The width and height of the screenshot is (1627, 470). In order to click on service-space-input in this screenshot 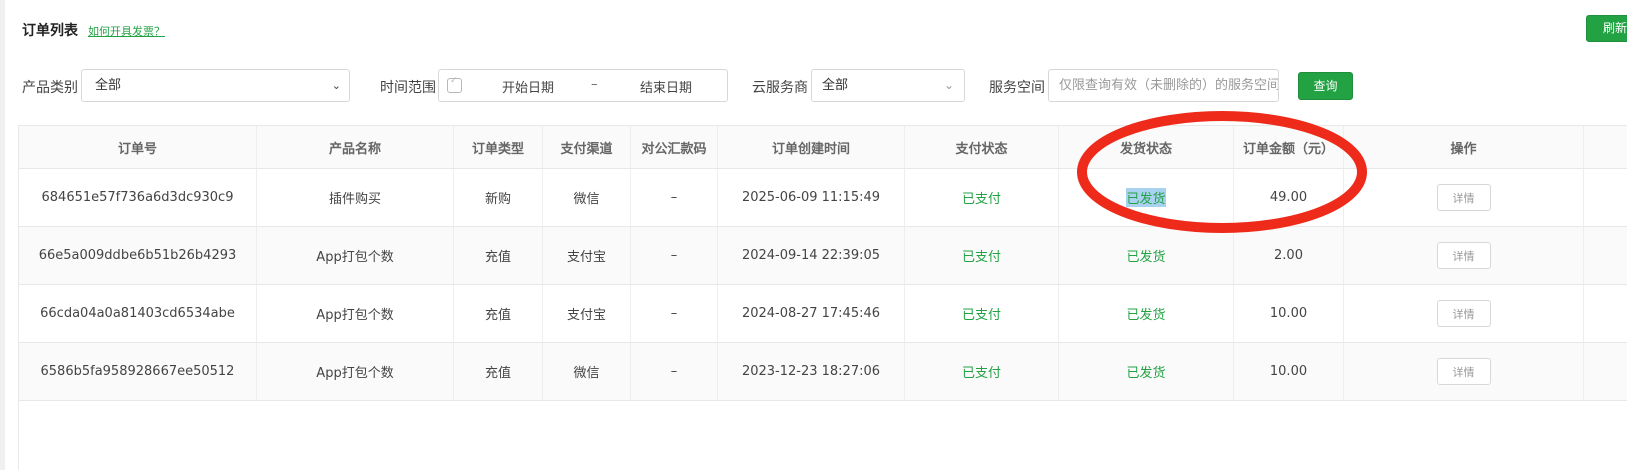, I will do `click(1163, 85)`.